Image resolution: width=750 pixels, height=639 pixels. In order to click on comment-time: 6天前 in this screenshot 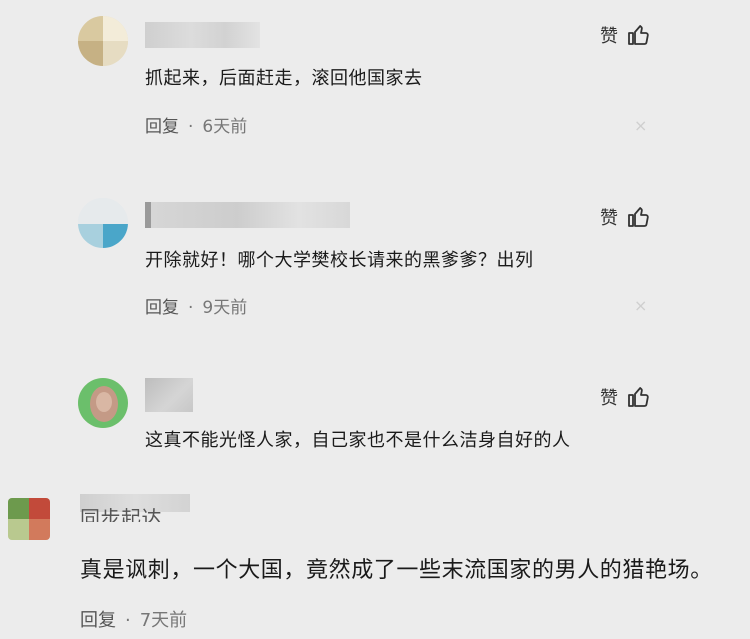, I will do `click(225, 127)`.